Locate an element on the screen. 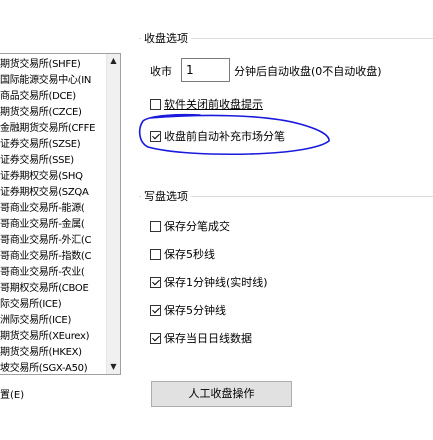 The height and width of the screenshot is (440, 433). write-option-checkbox: 保存5分钟线 is located at coordinates (188, 311).